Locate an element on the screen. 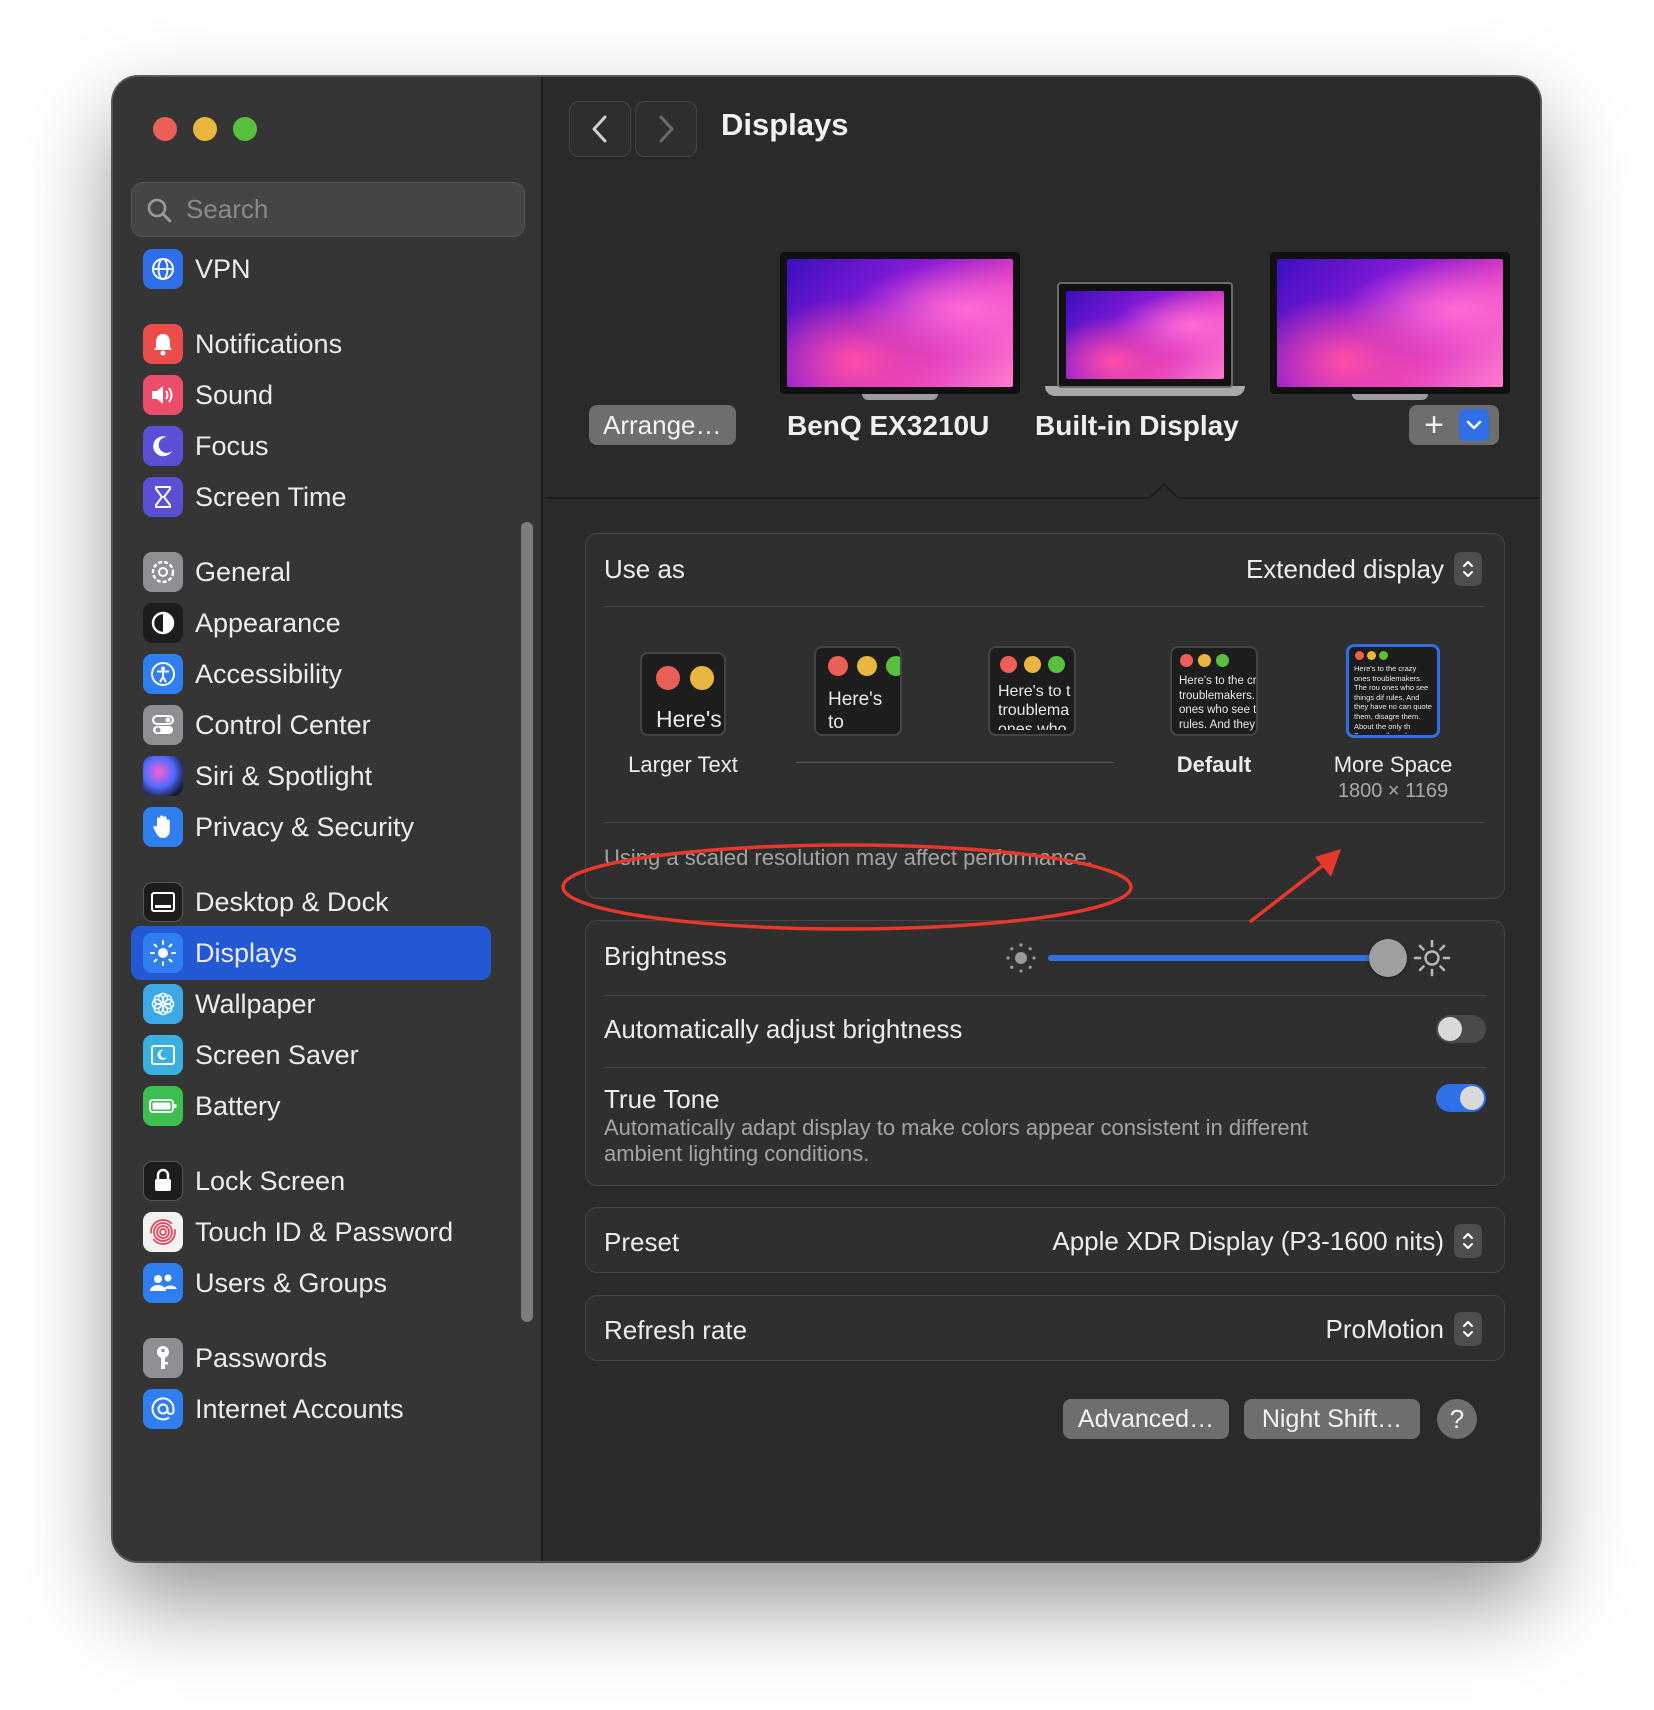  sidebar-item-lock-screen: Lock Screen is located at coordinates (311, 1181).